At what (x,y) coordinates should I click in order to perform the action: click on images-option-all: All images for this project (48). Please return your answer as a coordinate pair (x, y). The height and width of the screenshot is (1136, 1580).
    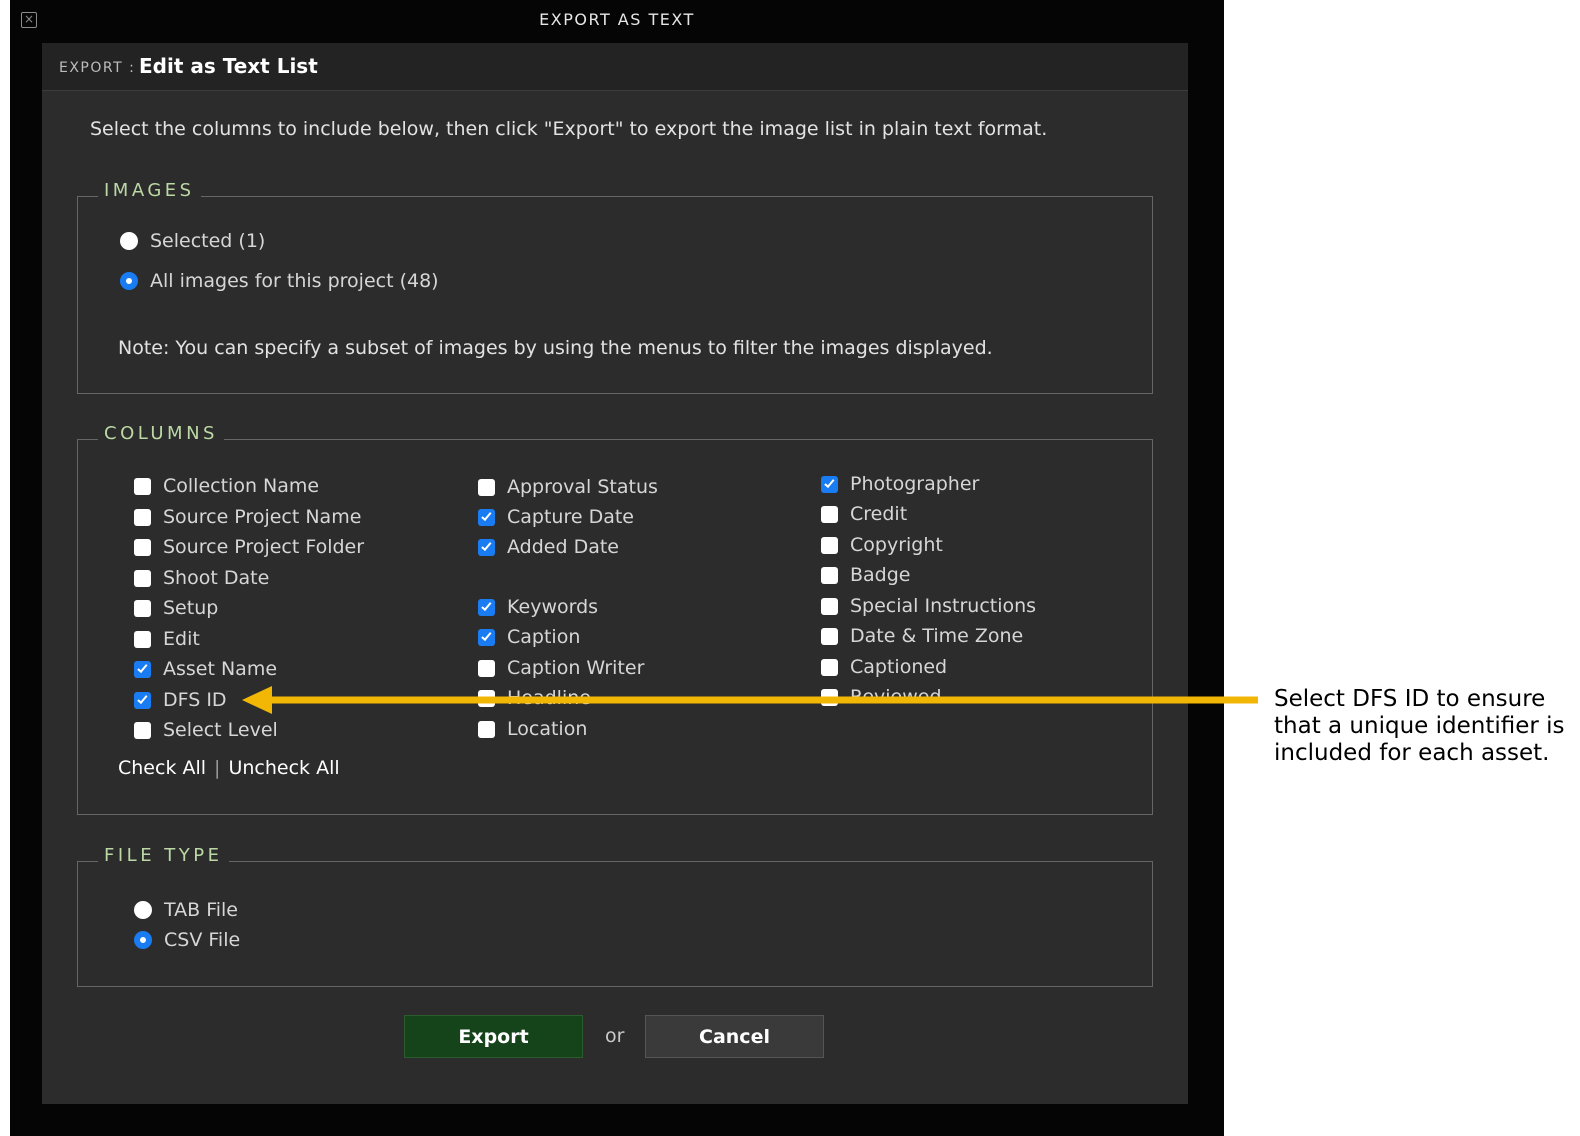
    Looking at the image, I should click on (279, 281).